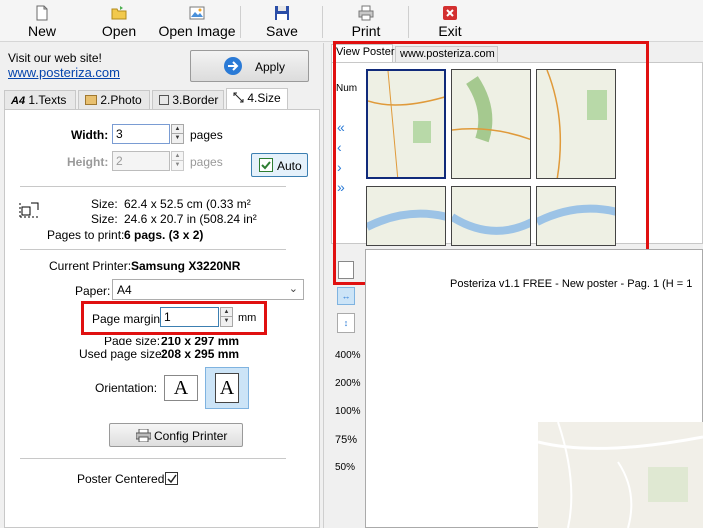  I want to click on pages-to-print-label: Pages to print:, so click(86, 235).